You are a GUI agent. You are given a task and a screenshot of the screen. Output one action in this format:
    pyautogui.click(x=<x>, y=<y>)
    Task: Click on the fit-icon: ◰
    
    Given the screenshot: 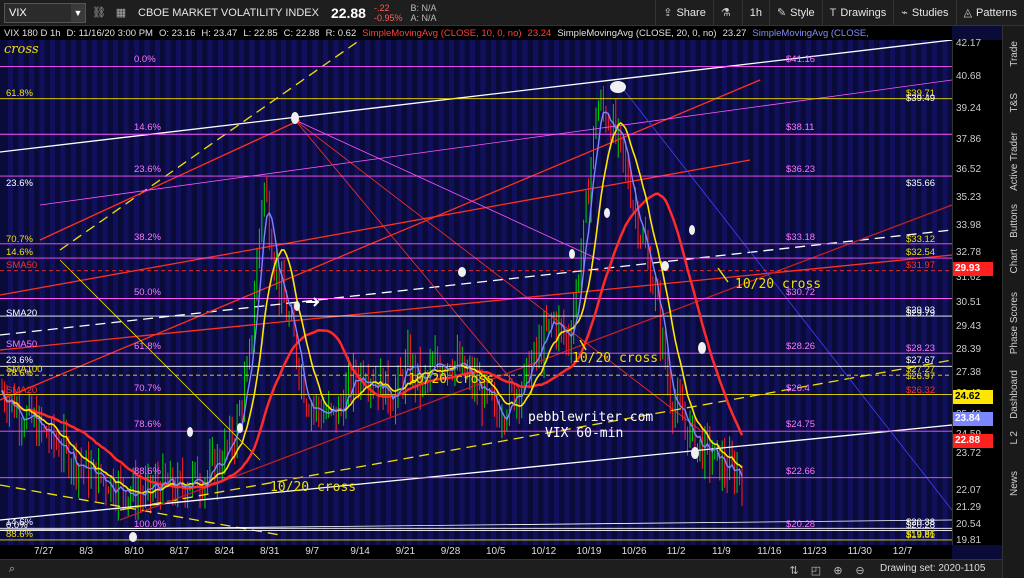 What is the action you would take?
    pyautogui.click(x=816, y=570)
    